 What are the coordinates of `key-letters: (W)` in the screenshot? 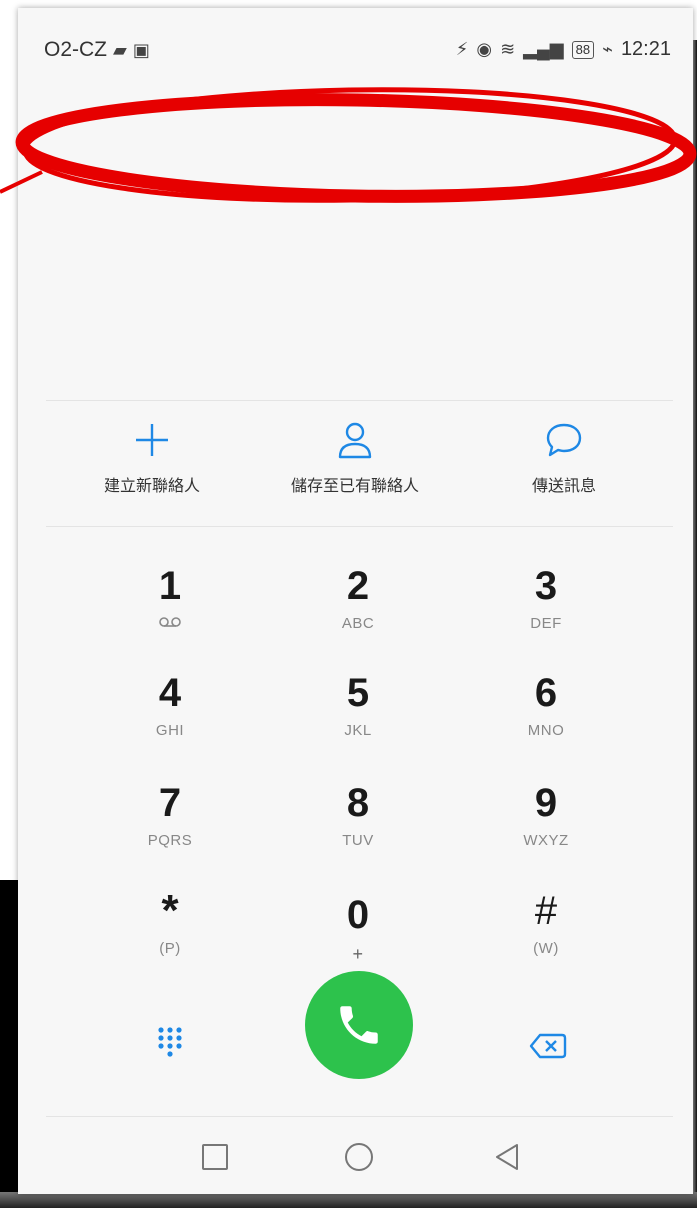 It's located at (546, 948).